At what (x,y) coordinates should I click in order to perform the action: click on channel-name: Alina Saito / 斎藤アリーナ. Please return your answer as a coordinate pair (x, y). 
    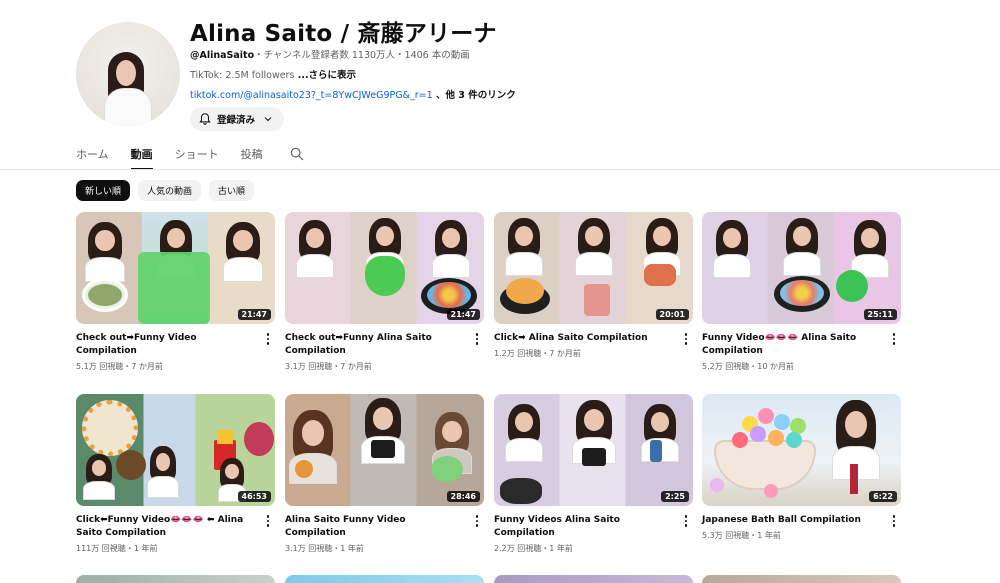
    Looking at the image, I should click on (343, 34).